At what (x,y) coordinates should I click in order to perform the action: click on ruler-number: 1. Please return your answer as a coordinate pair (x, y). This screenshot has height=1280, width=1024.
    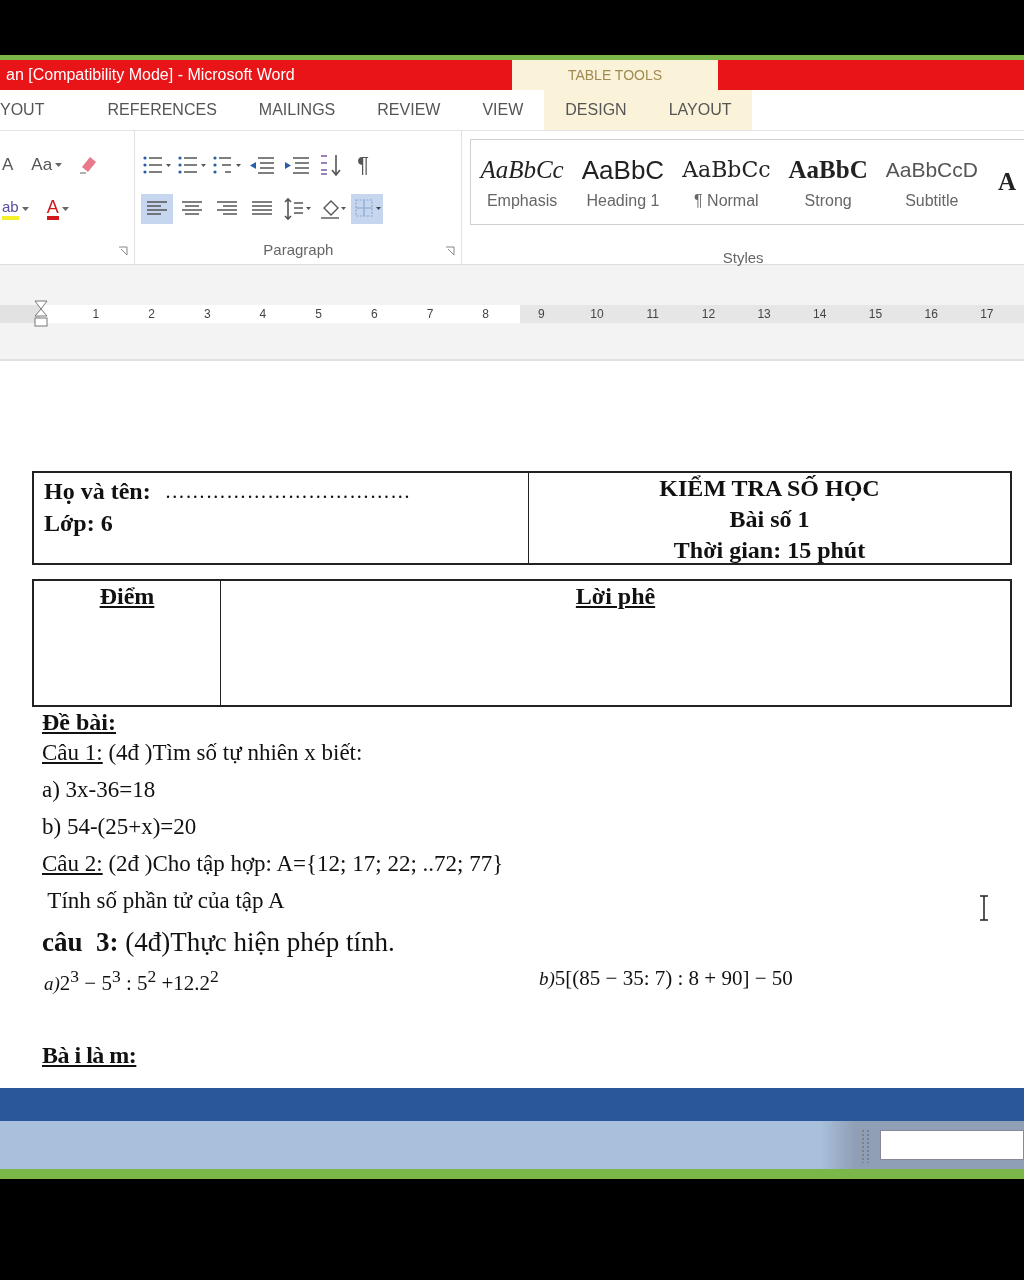
    Looking at the image, I should click on (96, 314).